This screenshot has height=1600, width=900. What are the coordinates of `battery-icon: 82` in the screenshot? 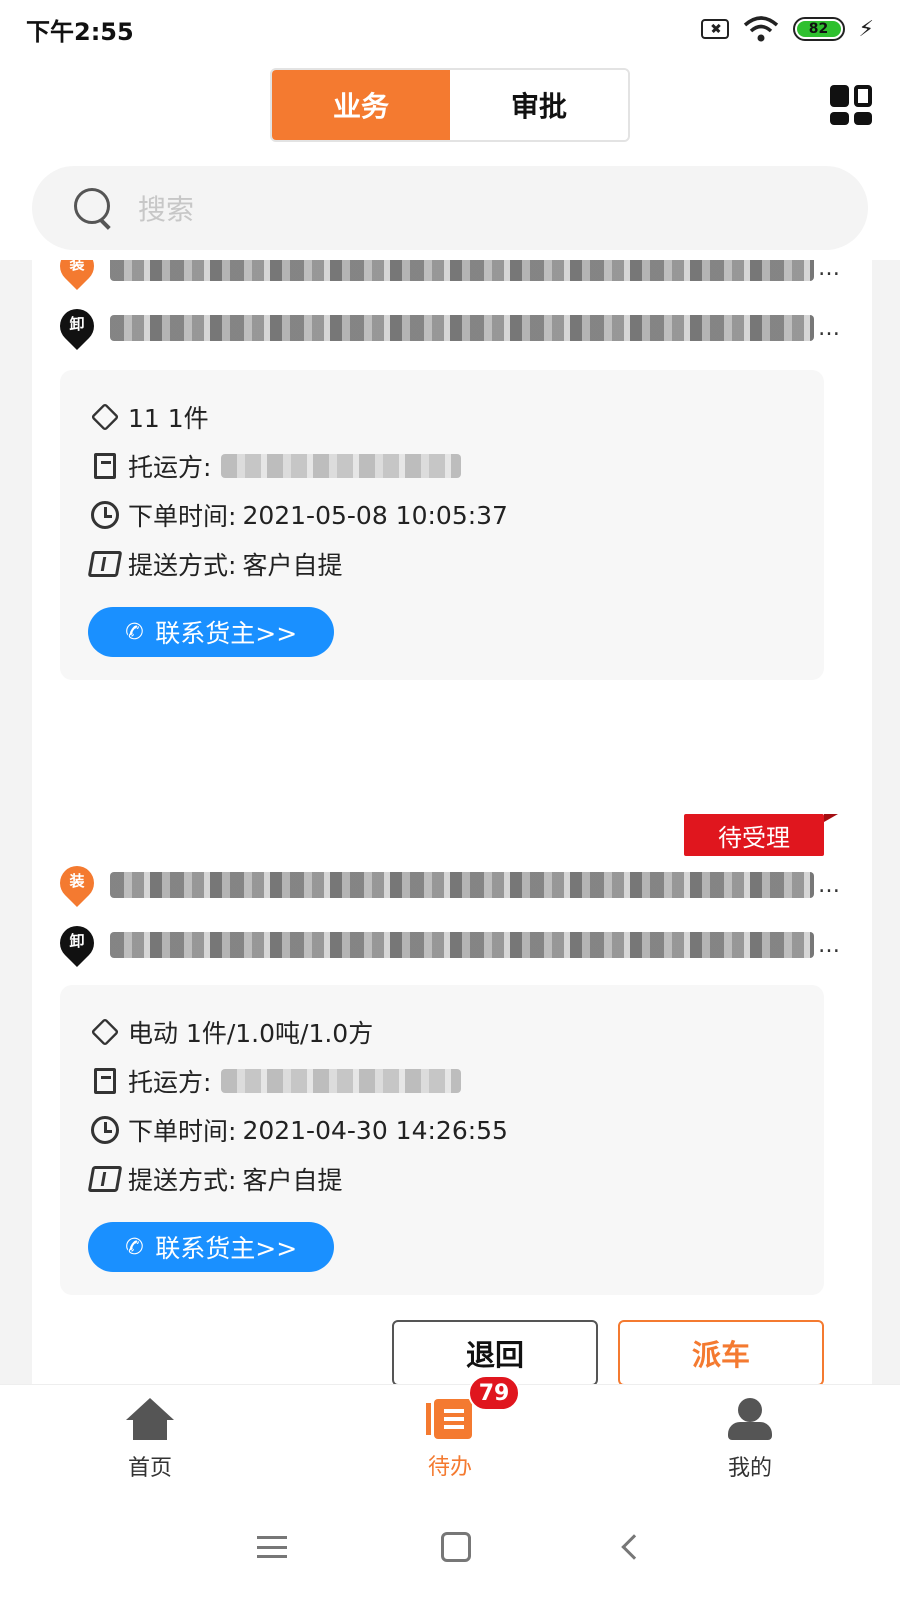 It's located at (818, 29).